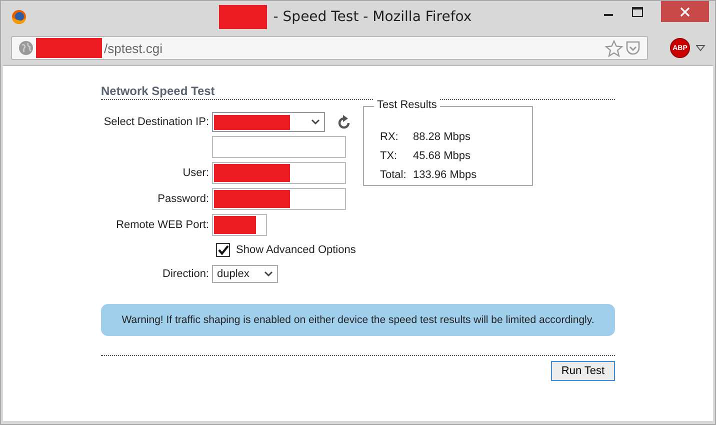 Image resolution: width=716 pixels, height=425 pixels. Describe the element at coordinates (183, 199) in the screenshot. I see `field-label: Password:` at that location.